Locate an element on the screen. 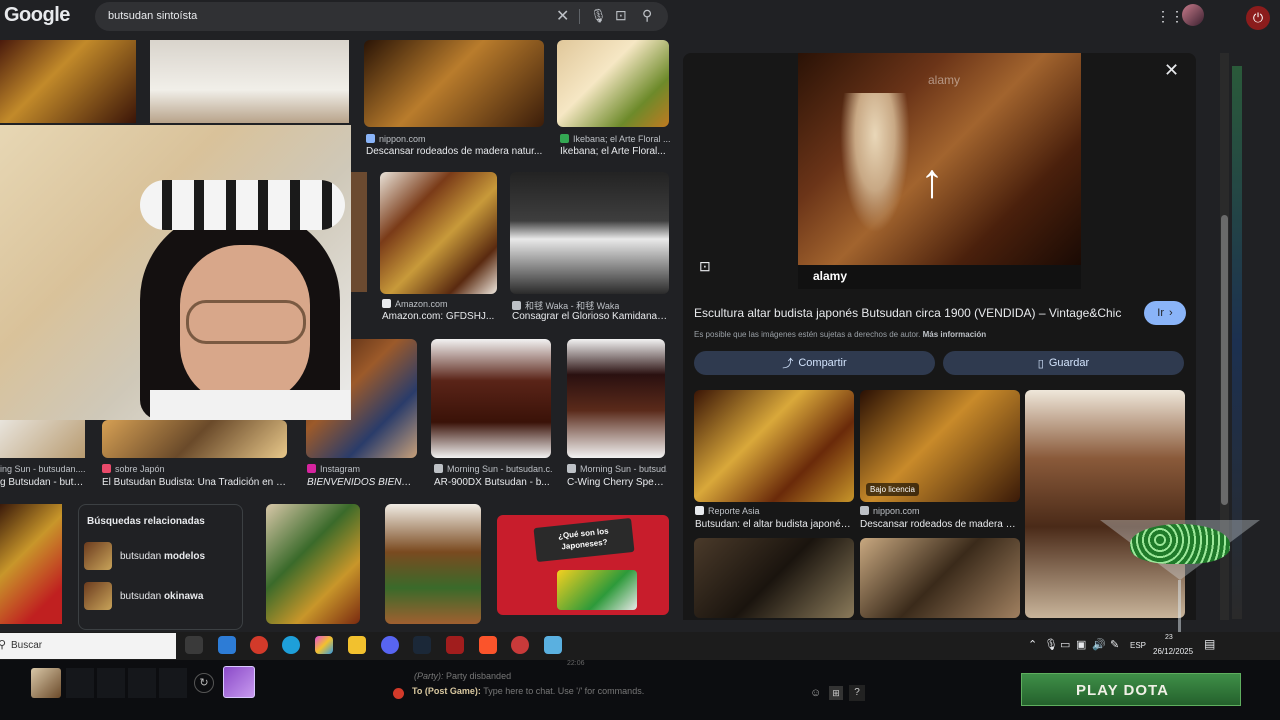  file-explorer-icon is located at coordinates (357, 645).